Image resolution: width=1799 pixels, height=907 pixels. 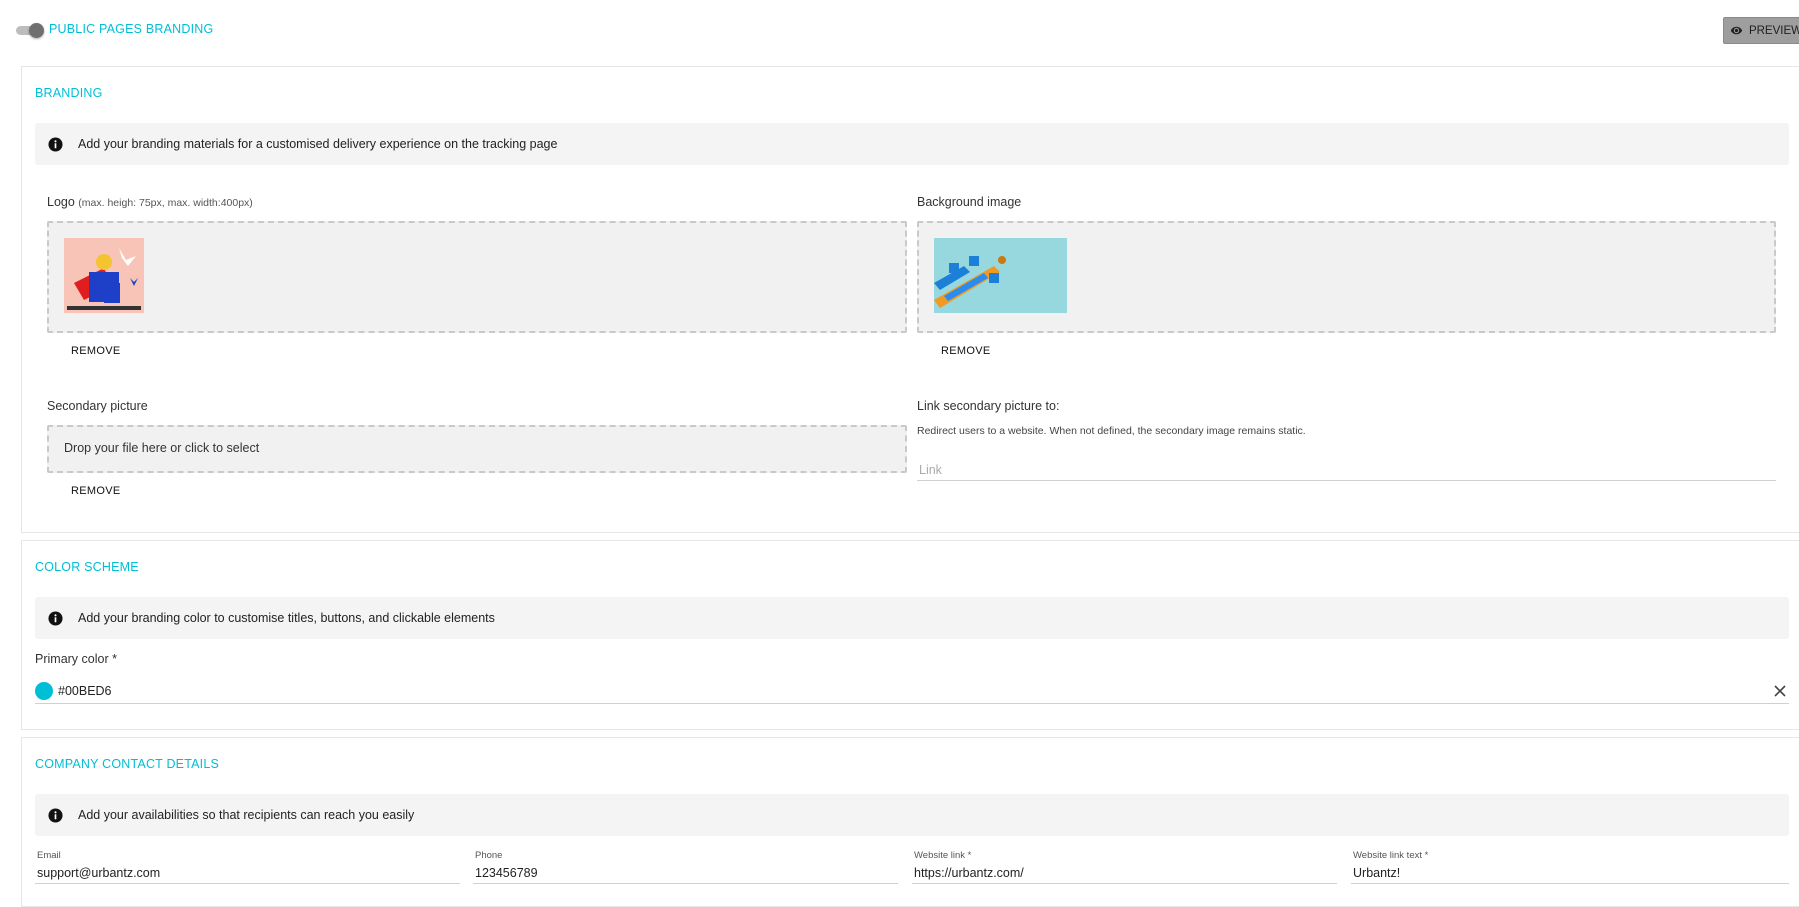 I want to click on primary-color-value: #00BED6, so click(x=85, y=691).